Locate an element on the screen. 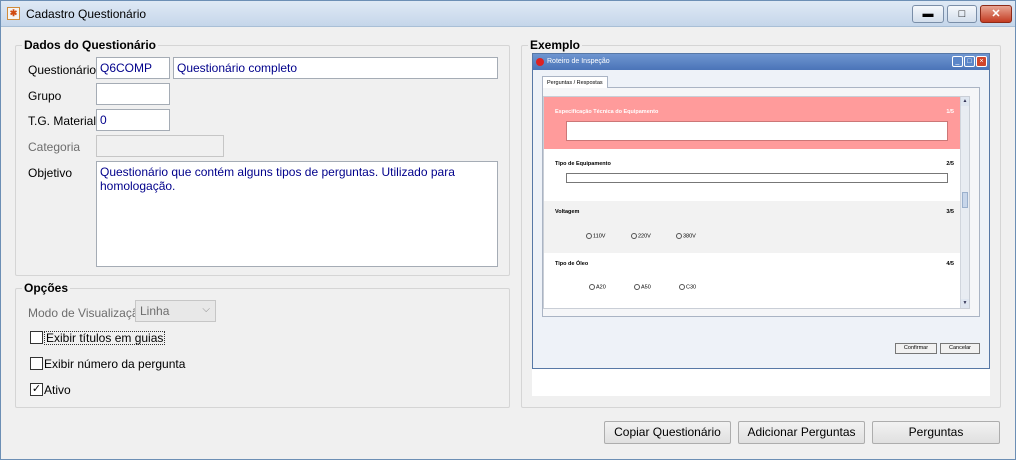  preview-question: Tipo de Óleo 4/5 A20 A50 C30 is located at coordinates (752, 280).